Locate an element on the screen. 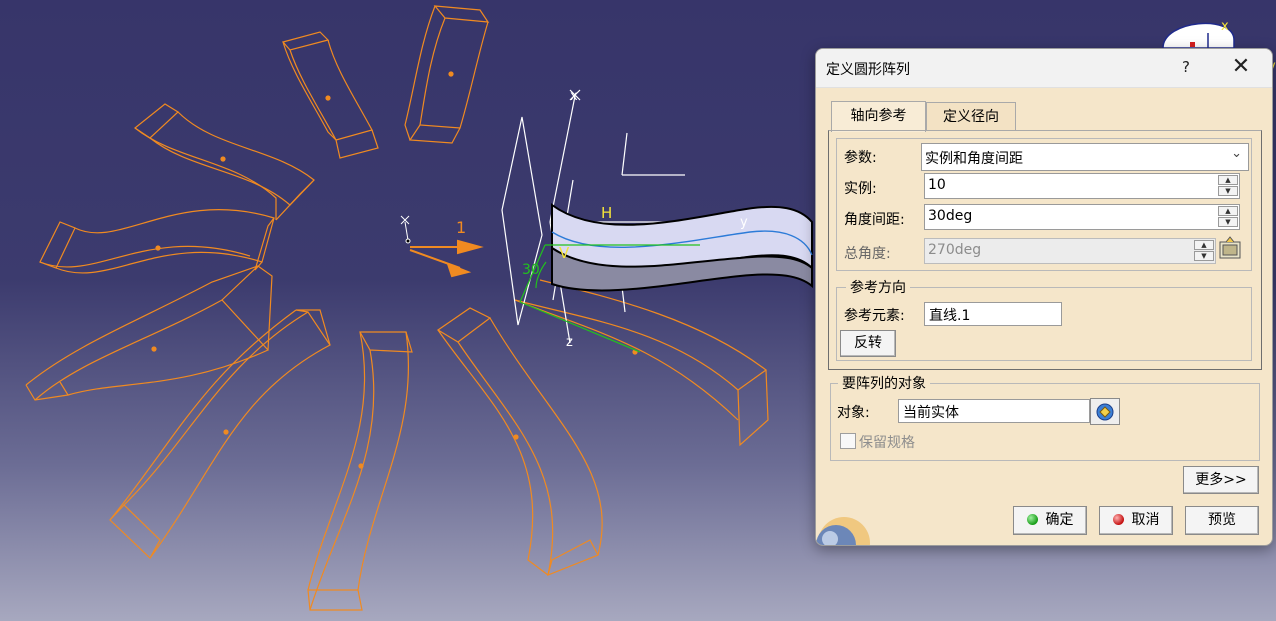  cancel-button: 取消 is located at coordinates (1136, 520).